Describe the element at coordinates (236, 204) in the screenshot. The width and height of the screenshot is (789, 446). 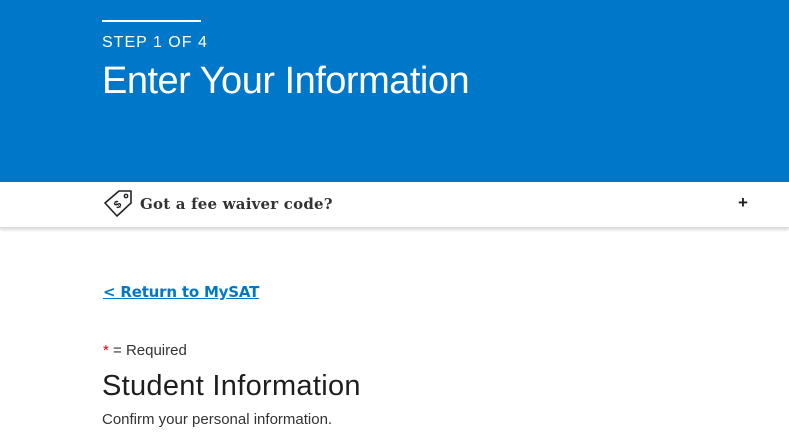
I see `fee-waiver-label: Got a fee waiver code?` at that location.